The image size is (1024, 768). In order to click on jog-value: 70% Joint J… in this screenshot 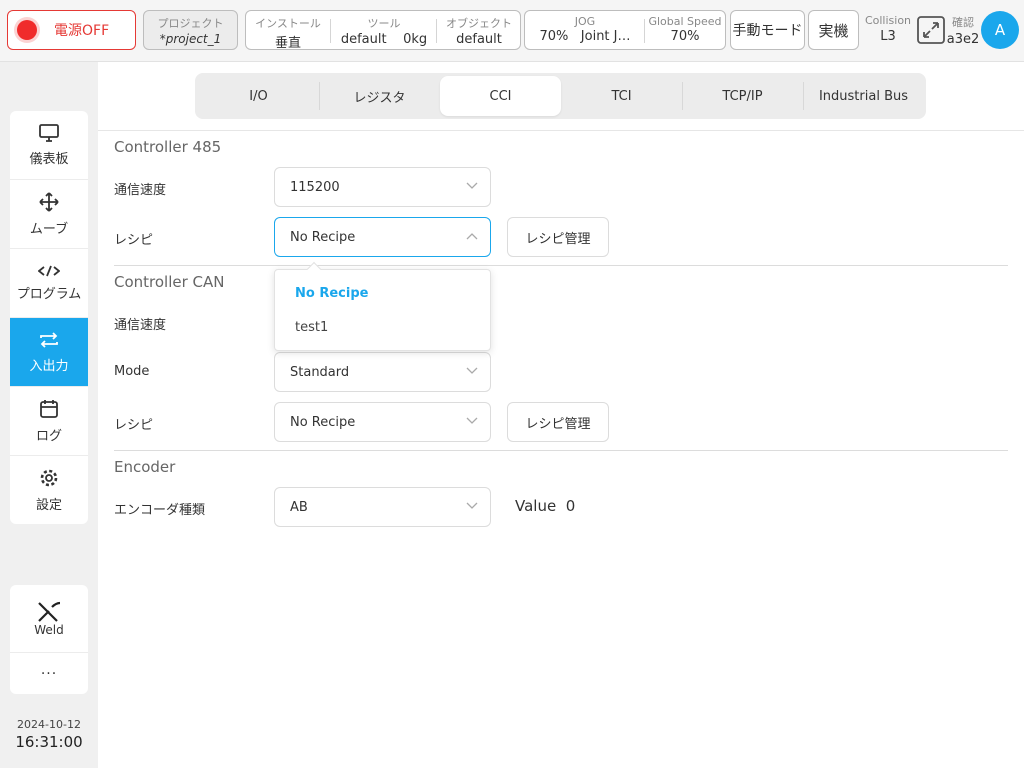, I will do `click(585, 36)`.